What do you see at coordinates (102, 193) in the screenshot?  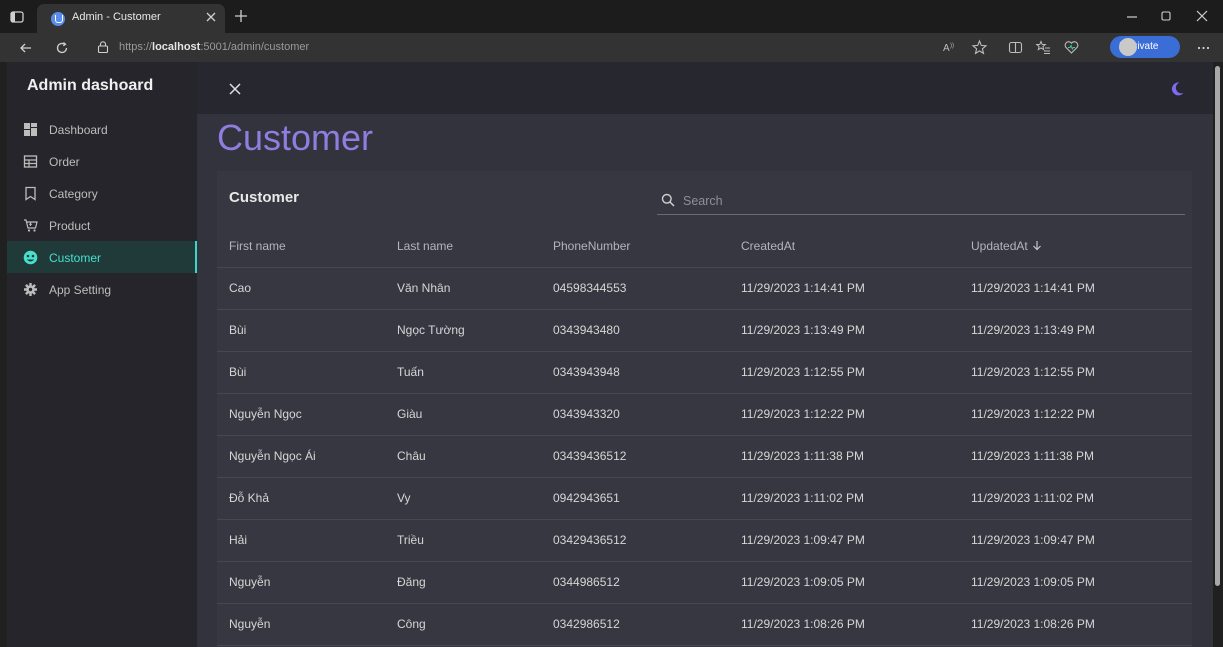 I see `sidebar-item-category: Category` at bounding box center [102, 193].